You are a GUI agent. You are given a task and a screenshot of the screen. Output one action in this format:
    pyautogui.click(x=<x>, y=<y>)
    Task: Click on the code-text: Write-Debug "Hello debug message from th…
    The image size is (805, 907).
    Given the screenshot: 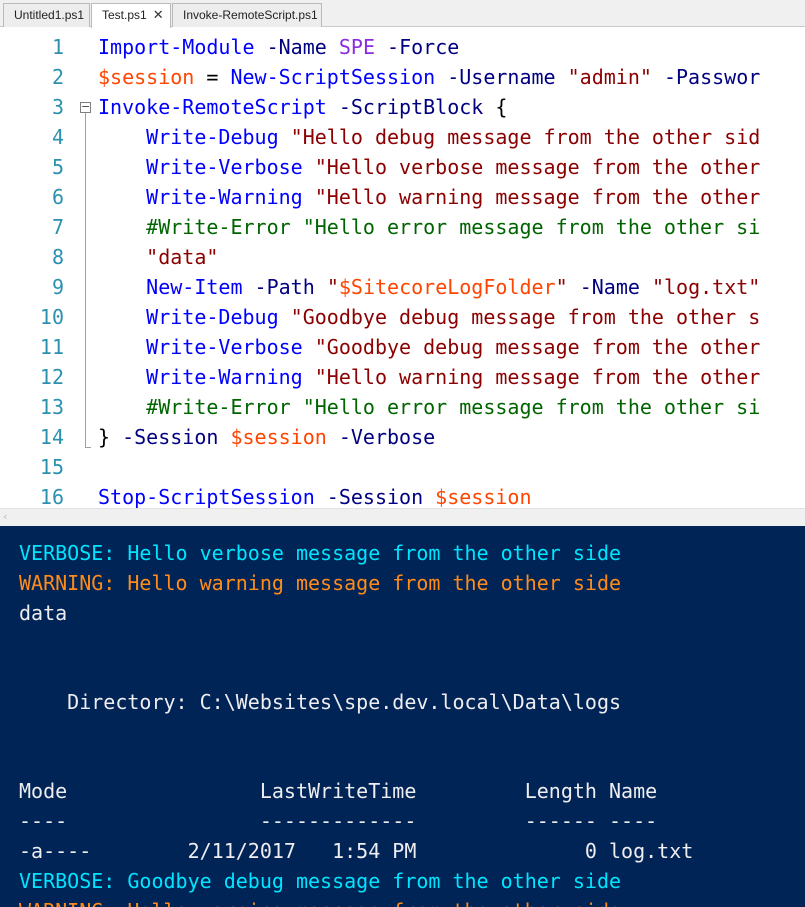 What is the action you would take?
    pyautogui.click(x=429, y=137)
    